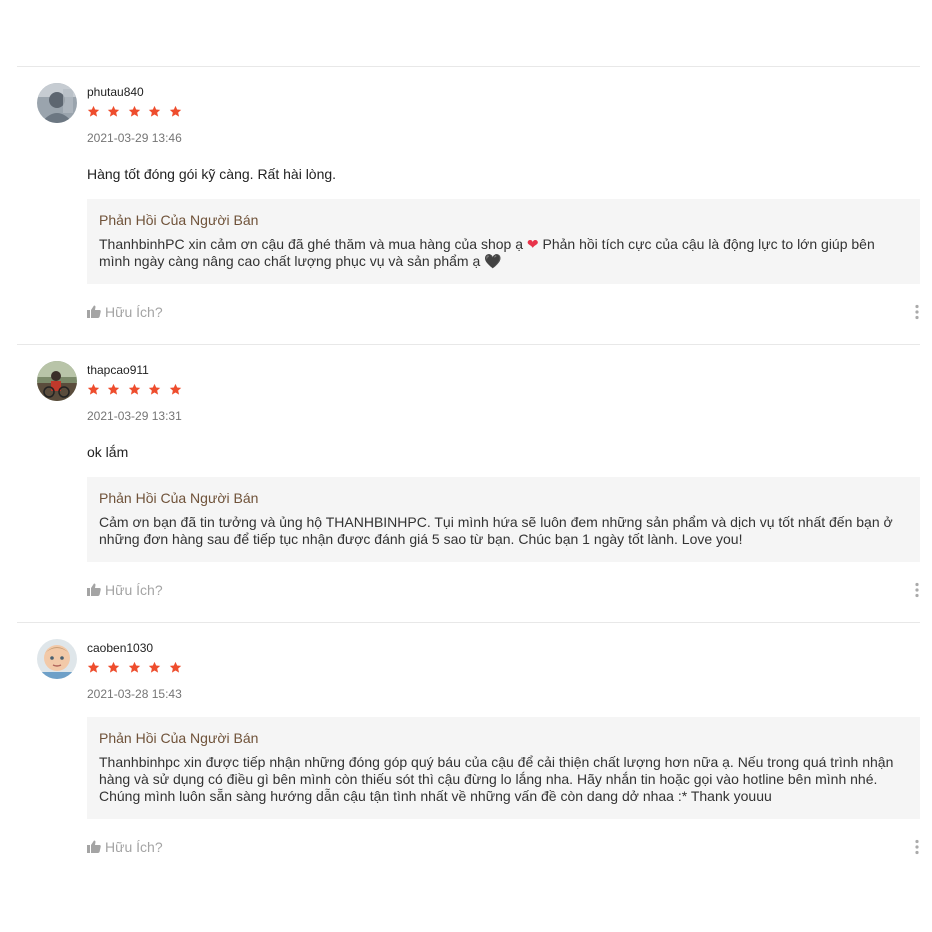 The width and height of the screenshot is (932, 932). Describe the element at coordinates (532, 244) in the screenshot. I see `heart-icon: ❤` at that location.